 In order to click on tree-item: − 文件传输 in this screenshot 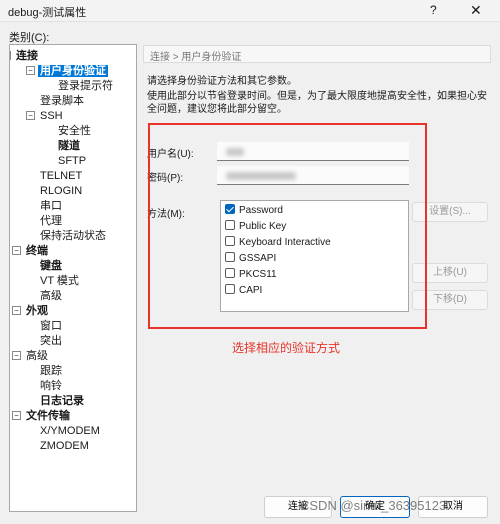, I will do `click(42, 416)`.